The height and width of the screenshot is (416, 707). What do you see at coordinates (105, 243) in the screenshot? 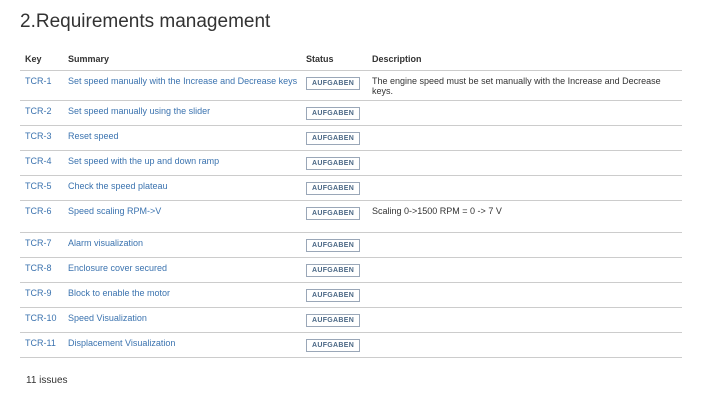
I see `issue-summary-link: Alarm visualization` at bounding box center [105, 243].